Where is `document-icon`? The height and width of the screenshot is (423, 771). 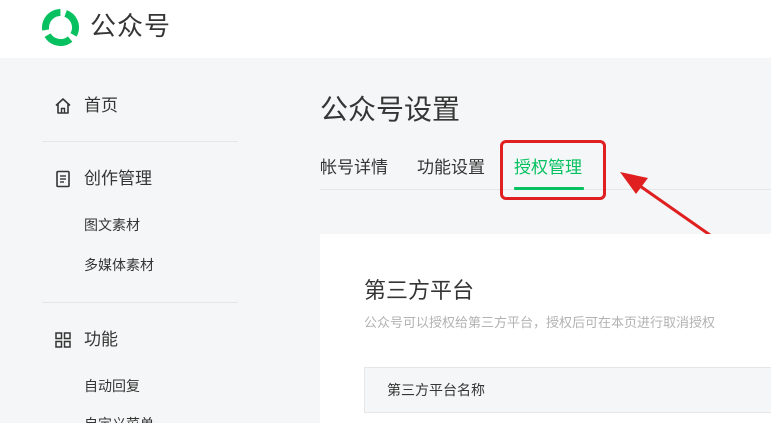
document-icon is located at coordinates (63, 179).